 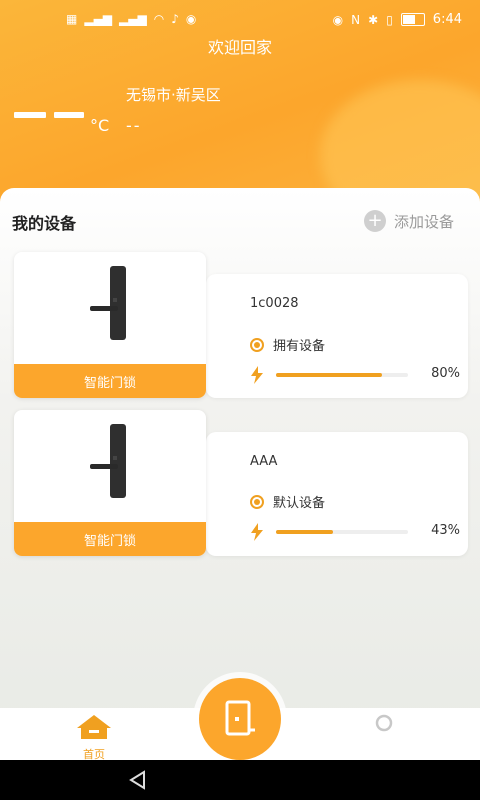 I want to click on temperature-unit: °C, so click(x=100, y=125).